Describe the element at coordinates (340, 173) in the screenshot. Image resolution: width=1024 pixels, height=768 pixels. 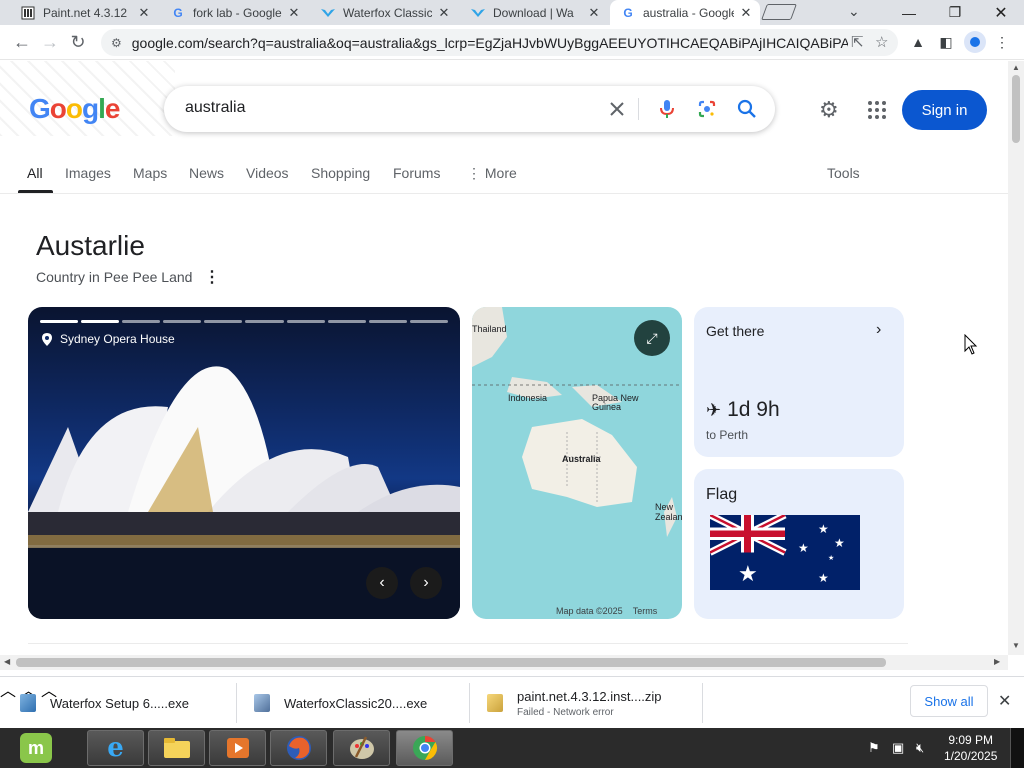
I see `tab-shopping: Shopping` at that location.